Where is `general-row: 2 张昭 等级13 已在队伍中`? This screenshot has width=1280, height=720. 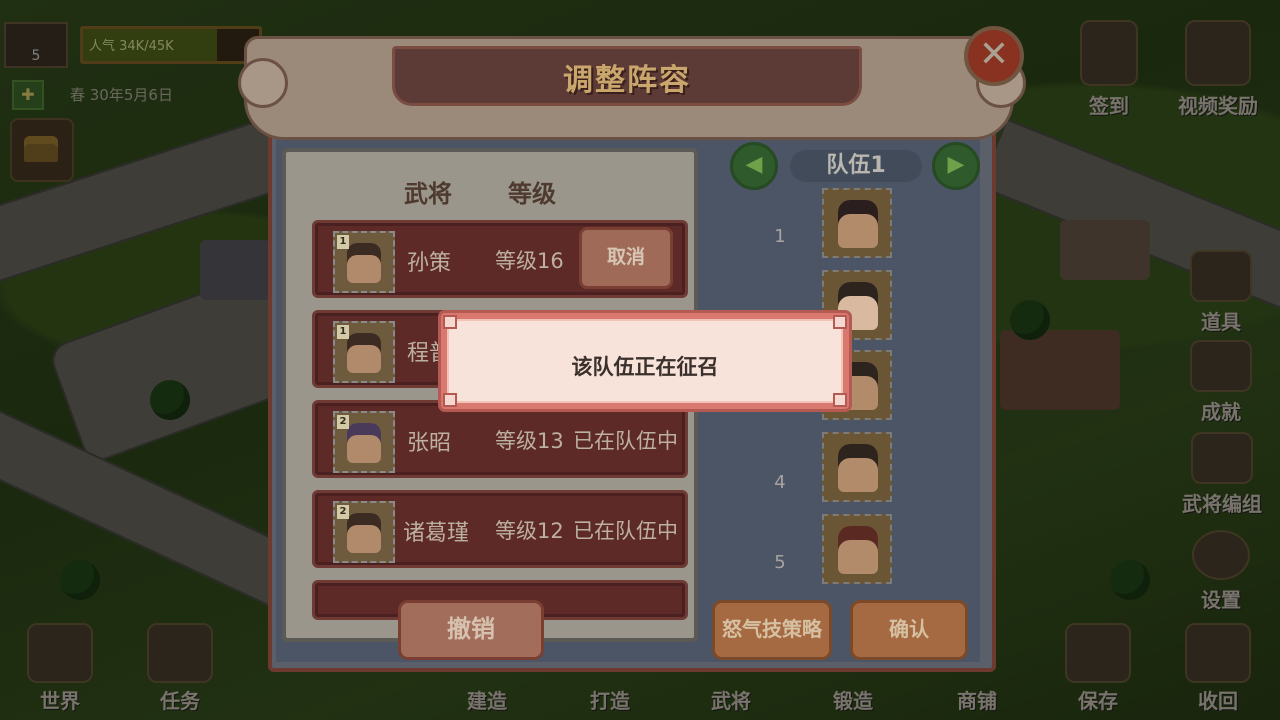 general-row: 2 张昭 等级13 已在队伍中 is located at coordinates (500, 439).